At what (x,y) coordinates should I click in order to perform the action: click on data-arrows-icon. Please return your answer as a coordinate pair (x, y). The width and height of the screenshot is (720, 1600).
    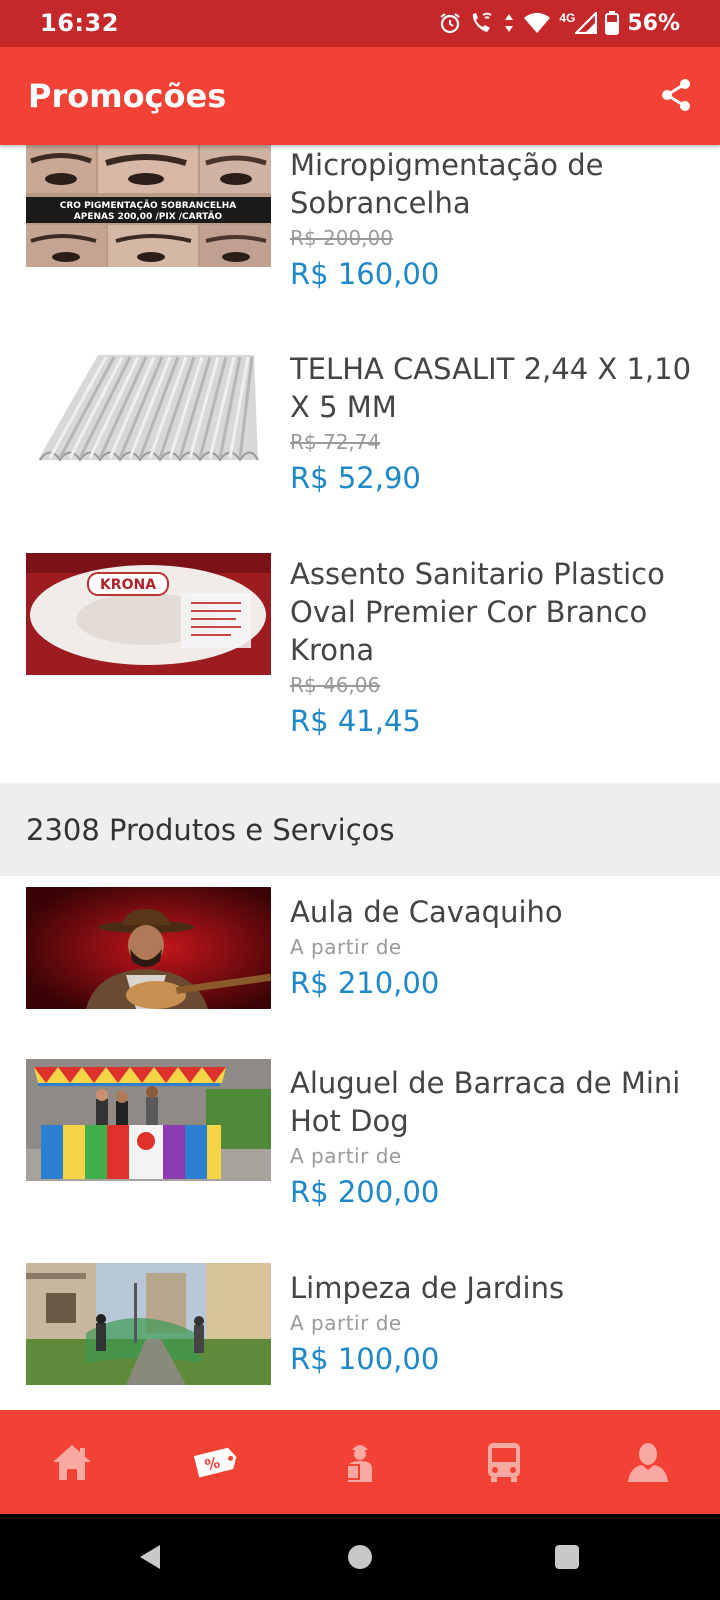
    Looking at the image, I should click on (509, 23).